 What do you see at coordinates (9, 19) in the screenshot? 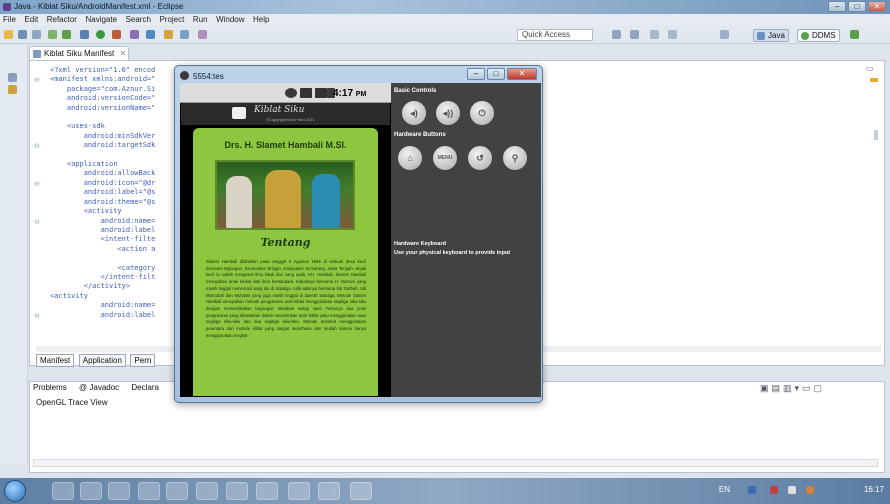
I see `menu-file: File` at bounding box center [9, 19].